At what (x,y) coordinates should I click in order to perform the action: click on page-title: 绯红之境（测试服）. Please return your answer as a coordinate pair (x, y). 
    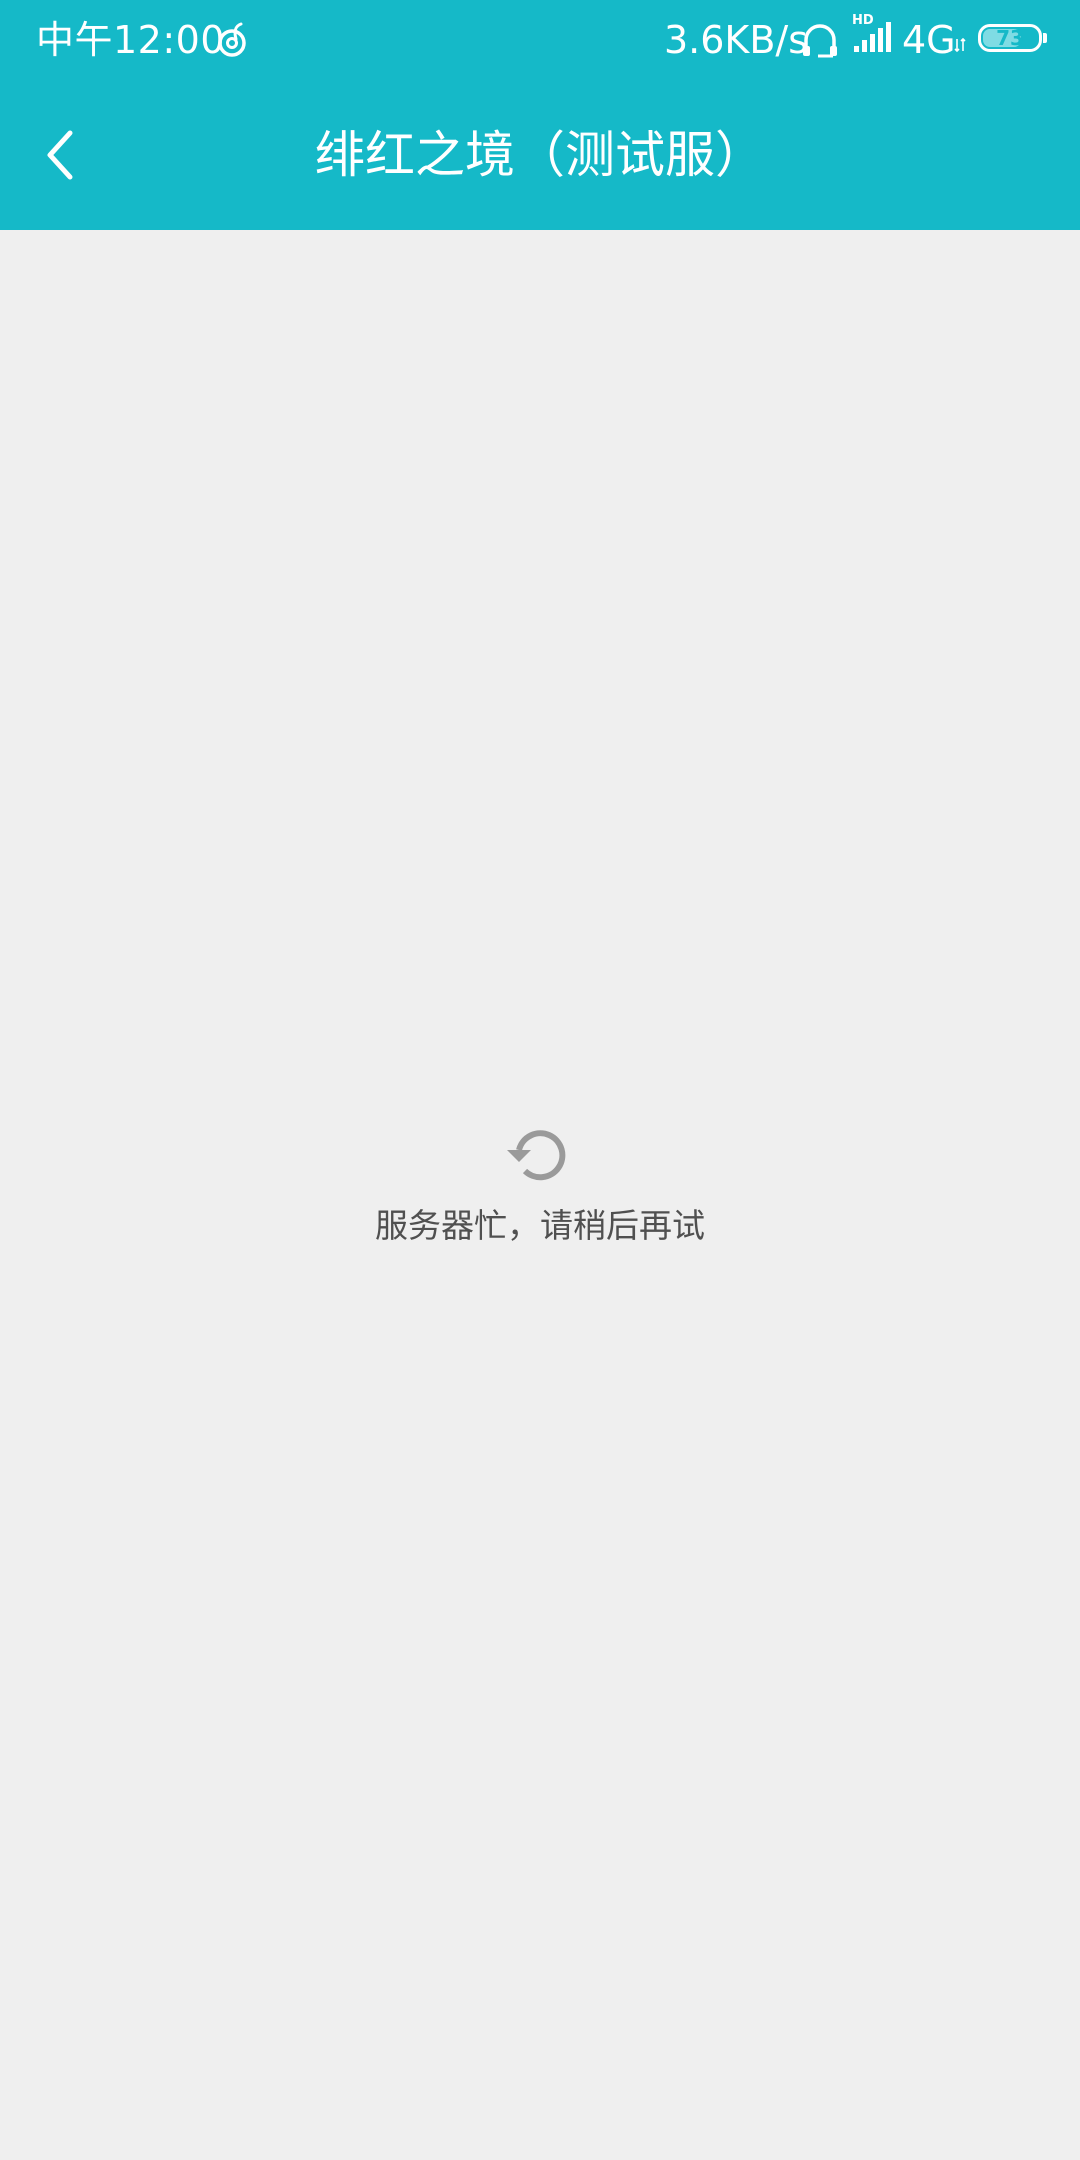
    Looking at the image, I should click on (540, 155).